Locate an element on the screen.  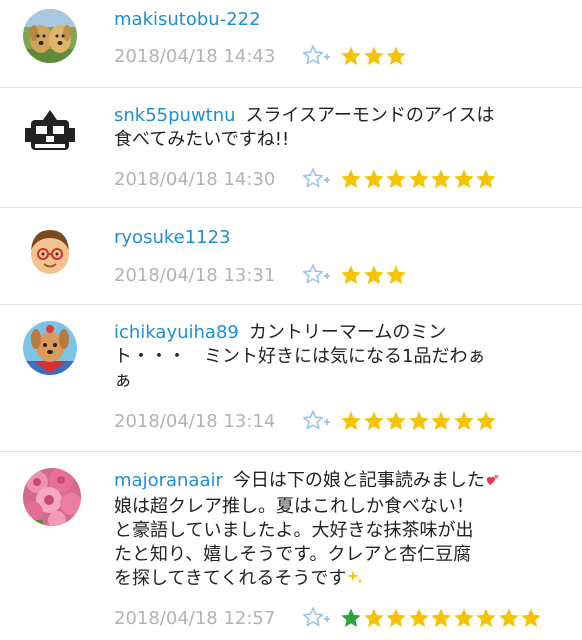
comment-line: スライスアーモンドのアイスは is located at coordinates (370, 115).